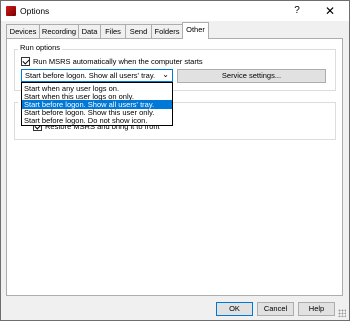 The height and width of the screenshot is (321, 350). What do you see at coordinates (138, 31) in the screenshot?
I see `tab-send: Send` at bounding box center [138, 31].